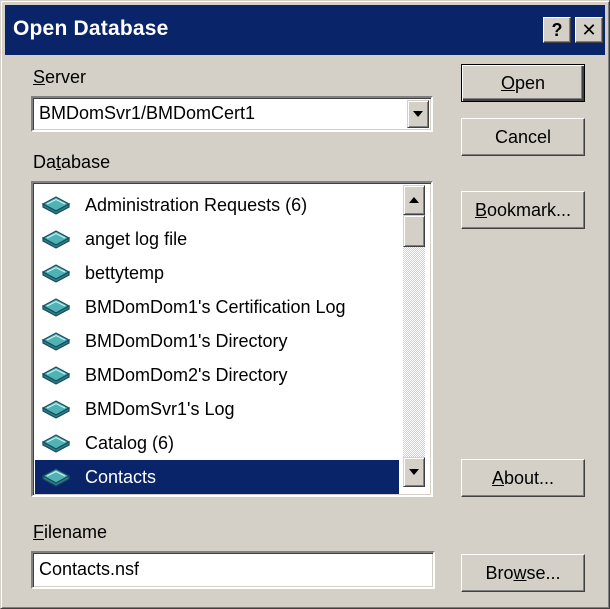 This screenshot has width=610, height=609. What do you see at coordinates (217, 273) in the screenshot?
I see `list-item: bettytemp` at bounding box center [217, 273].